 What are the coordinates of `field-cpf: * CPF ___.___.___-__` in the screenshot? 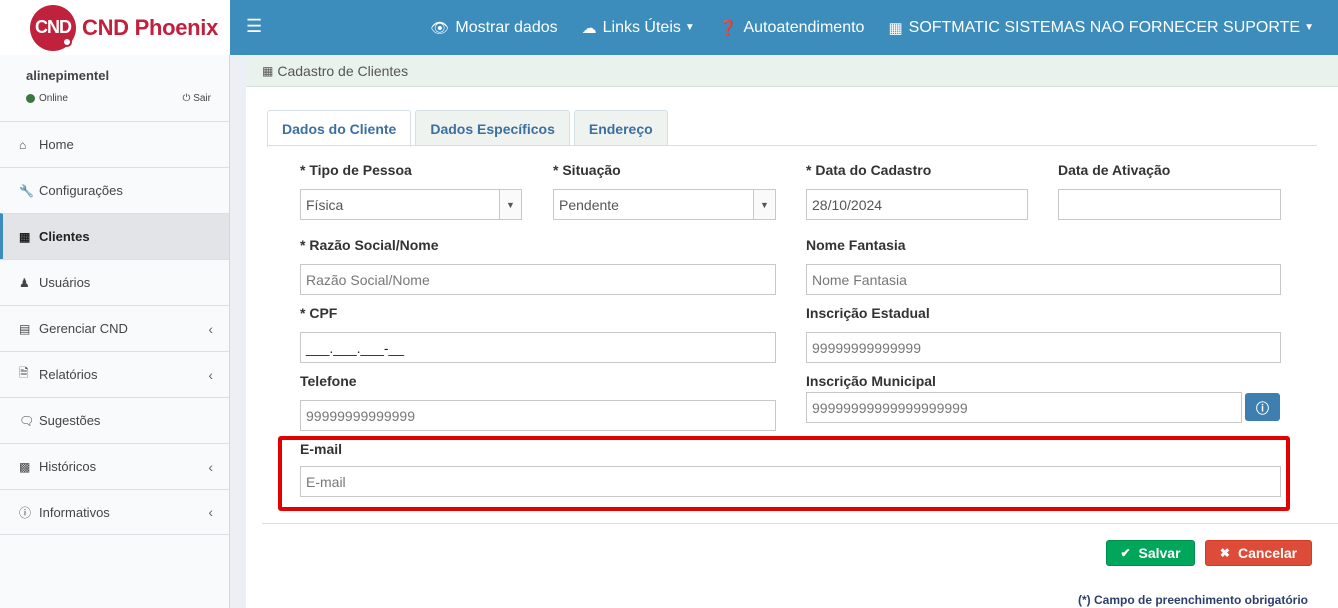 It's located at (538, 334).